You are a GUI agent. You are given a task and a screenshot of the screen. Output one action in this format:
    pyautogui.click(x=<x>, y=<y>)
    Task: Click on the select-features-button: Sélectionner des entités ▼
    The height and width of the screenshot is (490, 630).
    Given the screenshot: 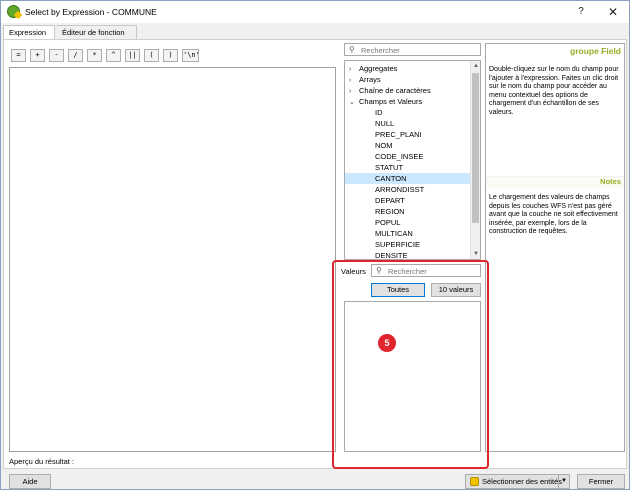 What is the action you would take?
    pyautogui.click(x=517, y=481)
    